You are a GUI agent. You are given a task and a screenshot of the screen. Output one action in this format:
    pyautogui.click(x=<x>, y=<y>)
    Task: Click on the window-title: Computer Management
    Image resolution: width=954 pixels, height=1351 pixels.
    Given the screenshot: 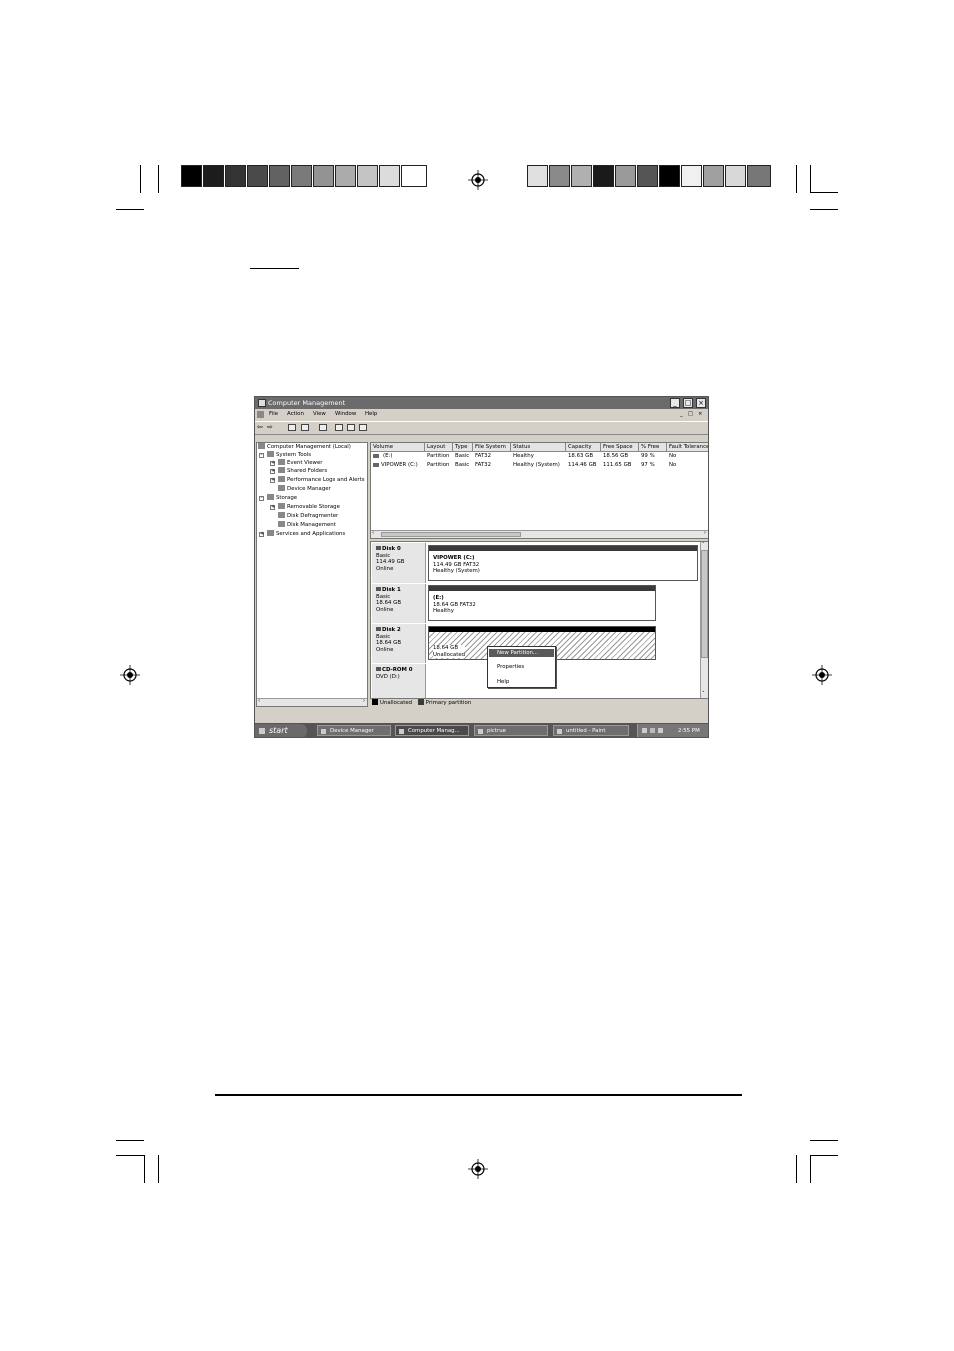 What is the action you would take?
    pyautogui.click(x=307, y=403)
    